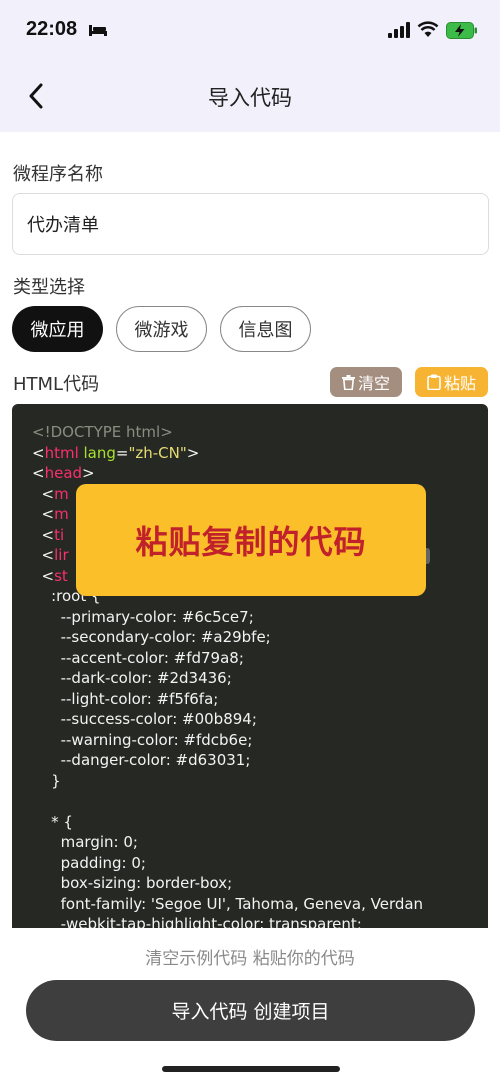  I want to click on code-token: --success-color: #00b894;, so click(144, 719).